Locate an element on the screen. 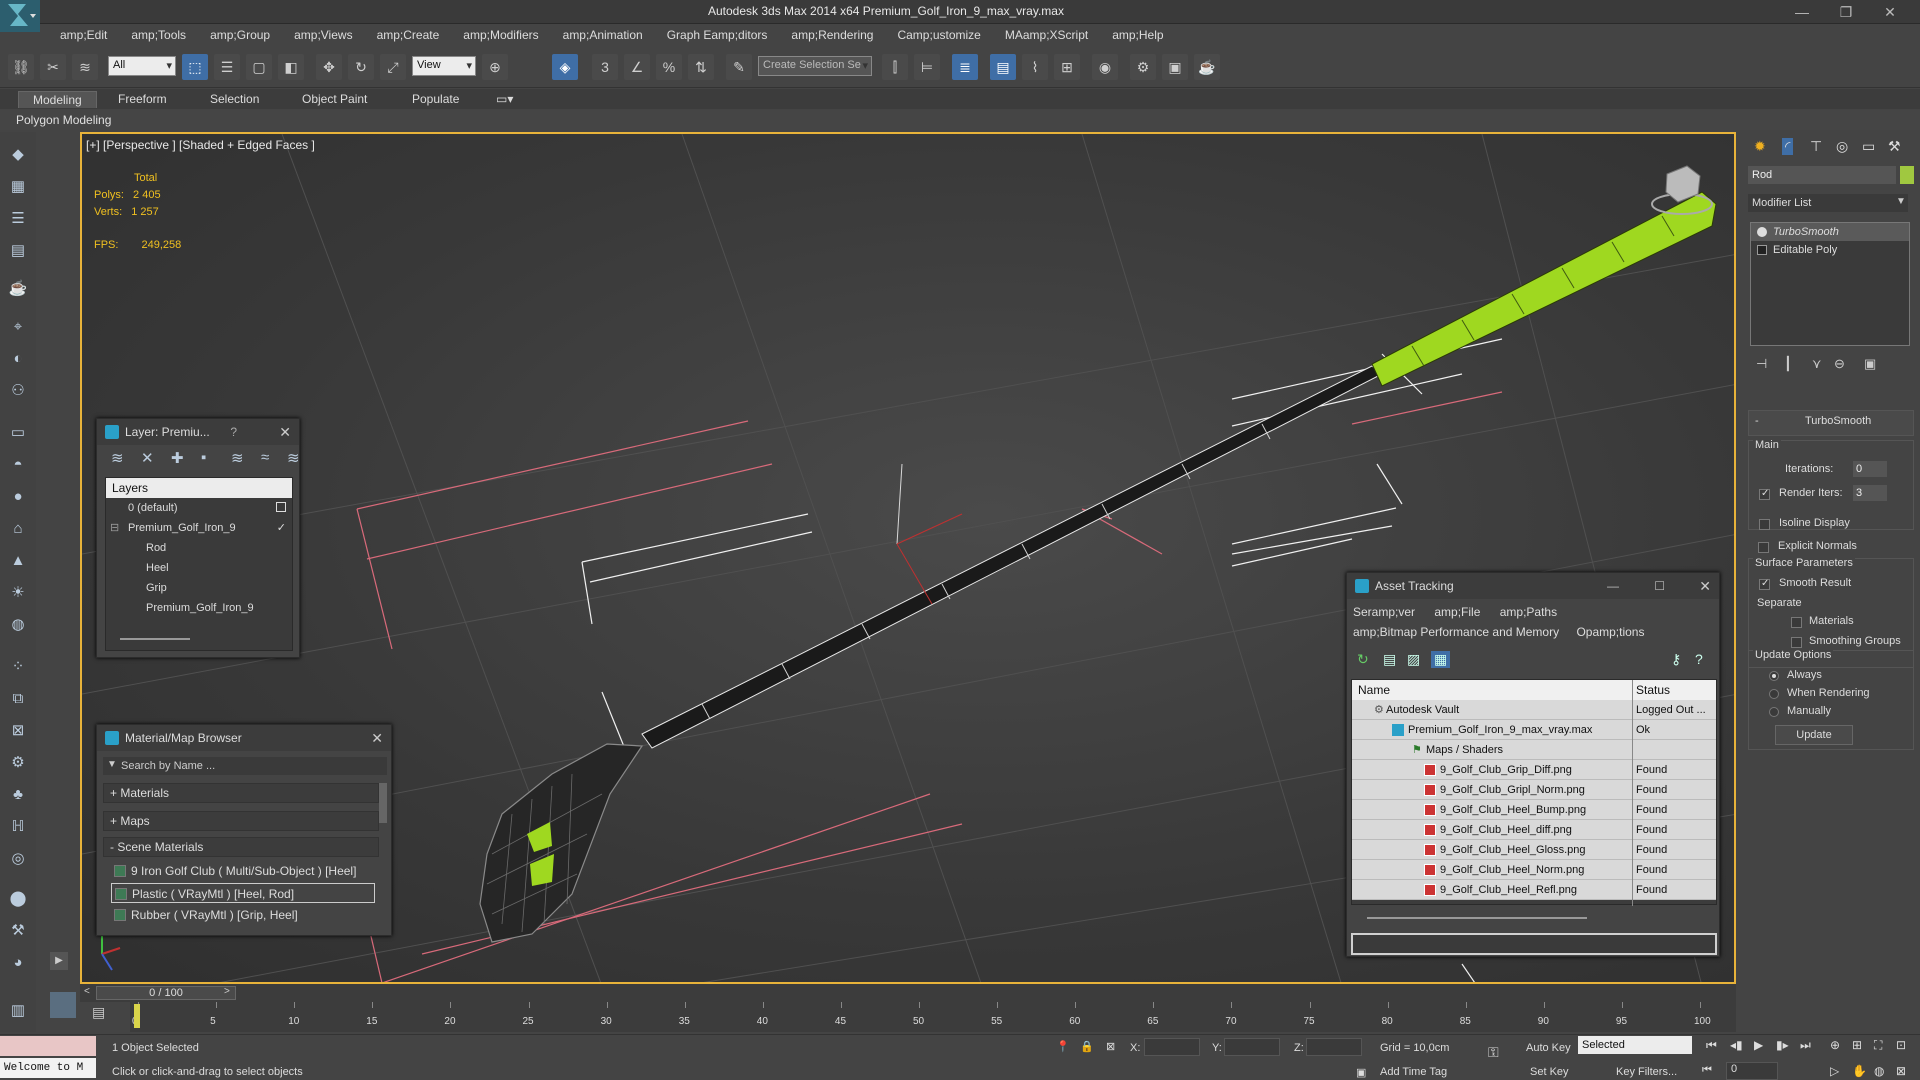 The width and height of the screenshot is (1920, 1080). table-icon: ▤ is located at coordinates (18, 251).